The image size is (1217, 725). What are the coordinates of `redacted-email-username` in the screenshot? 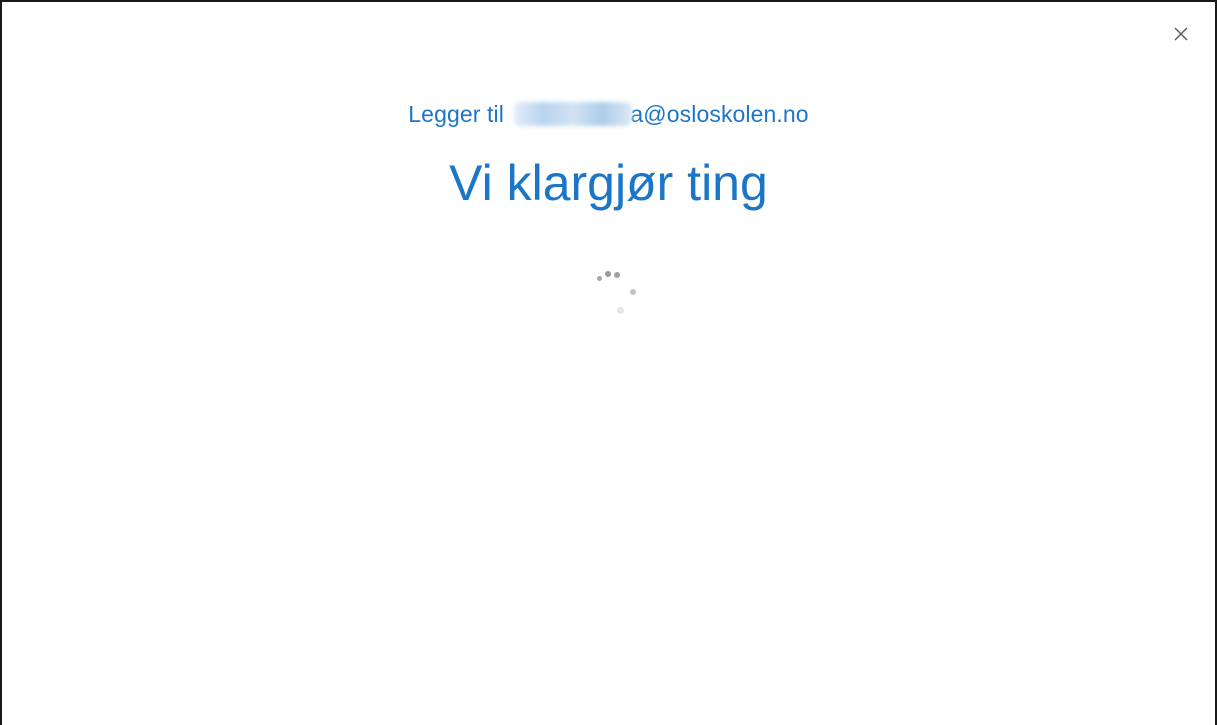 It's located at (573, 114).